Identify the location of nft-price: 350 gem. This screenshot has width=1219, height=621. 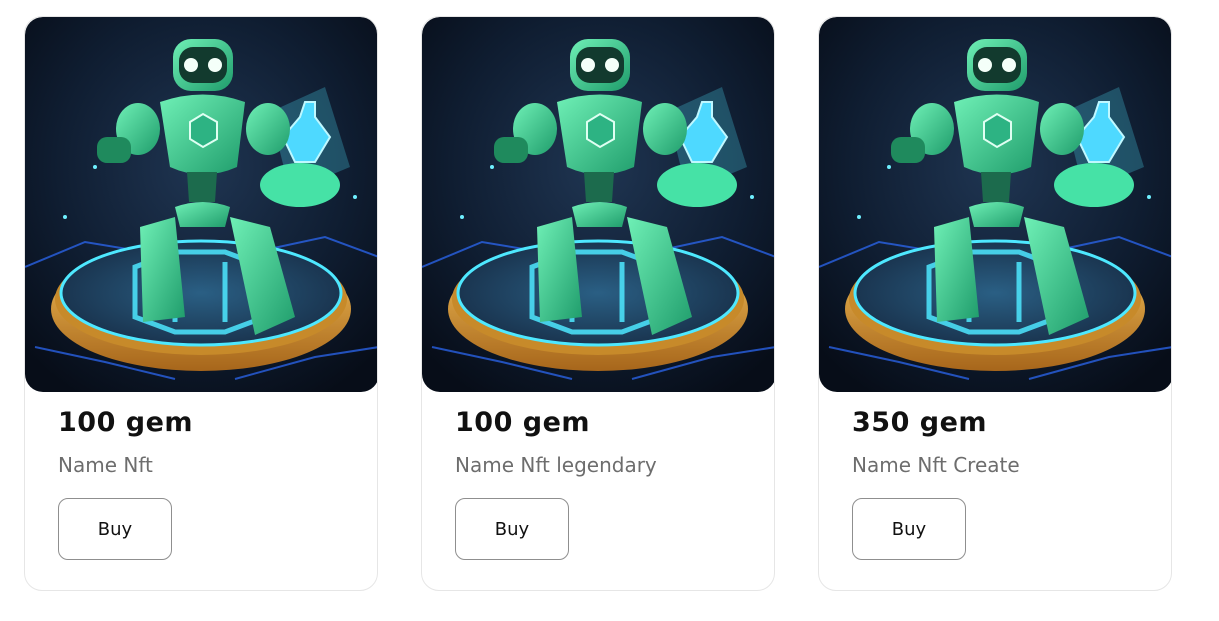
(920, 422).